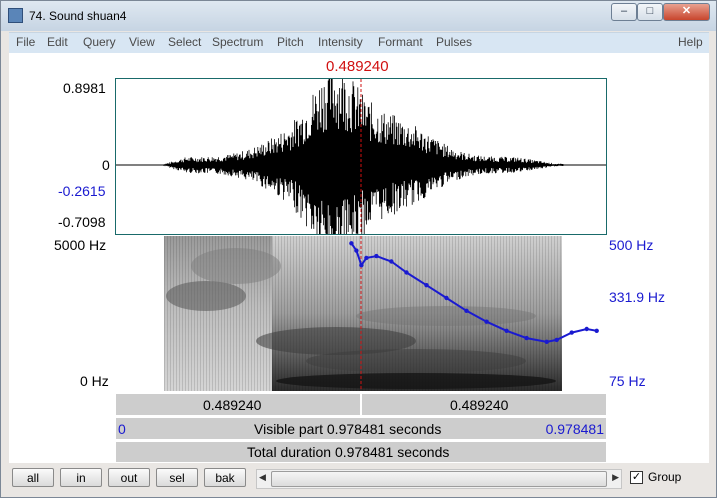  What do you see at coordinates (665, 477) in the screenshot?
I see `group-label: Group` at bounding box center [665, 477].